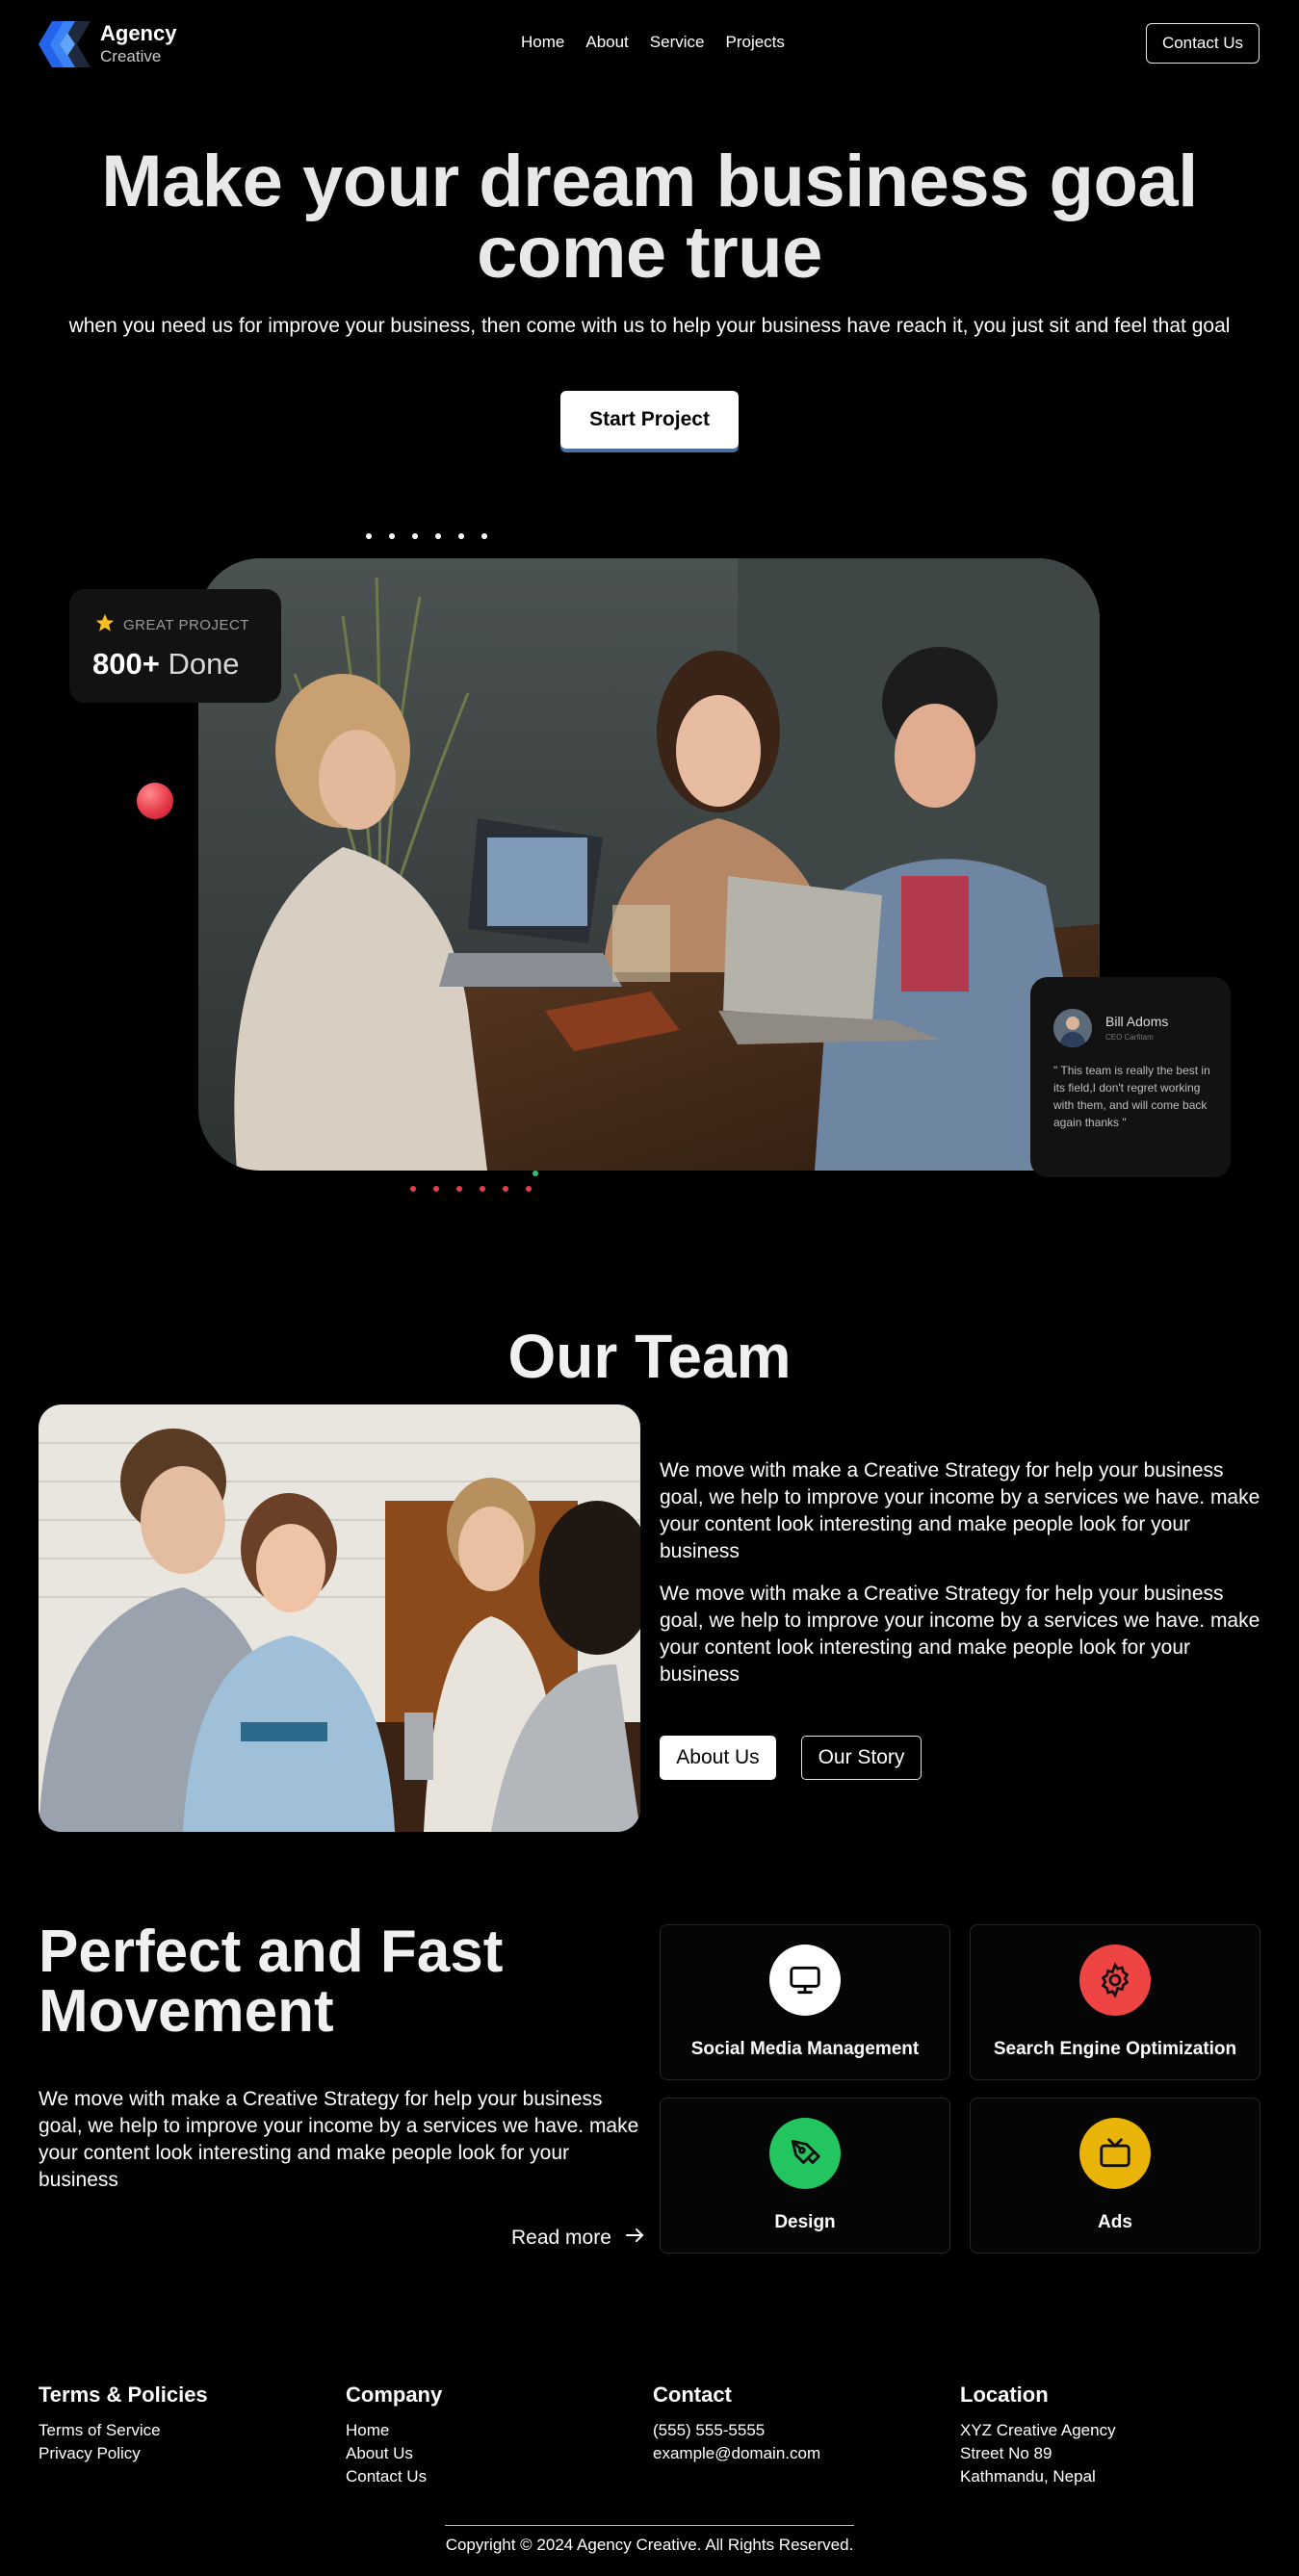 The width and height of the screenshot is (1299, 2576). Describe the element at coordinates (1115, 2222) in the screenshot. I see `service-label: Ads` at that location.